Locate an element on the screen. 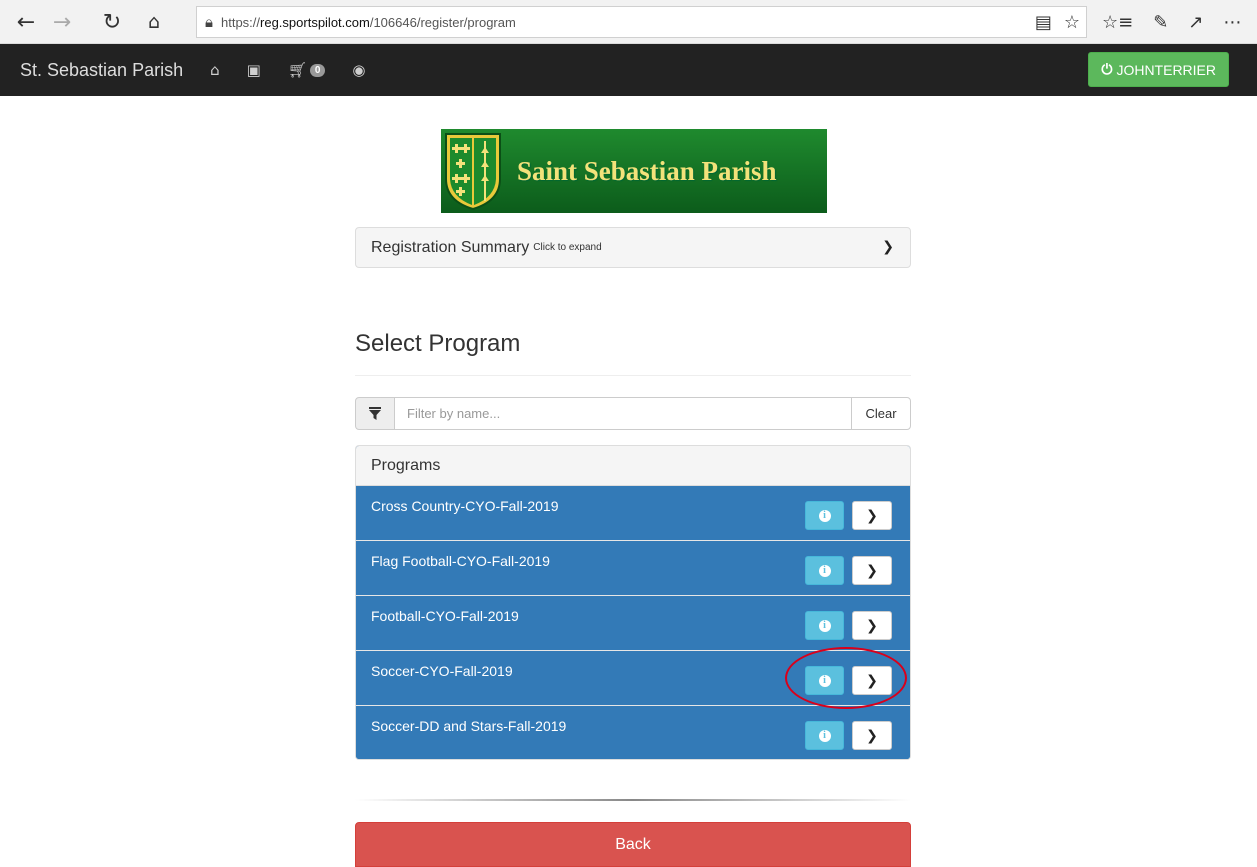 Image resolution: width=1257 pixels, height=867 pixels. url-prefix: https:// is located at coordinates (240, 22).